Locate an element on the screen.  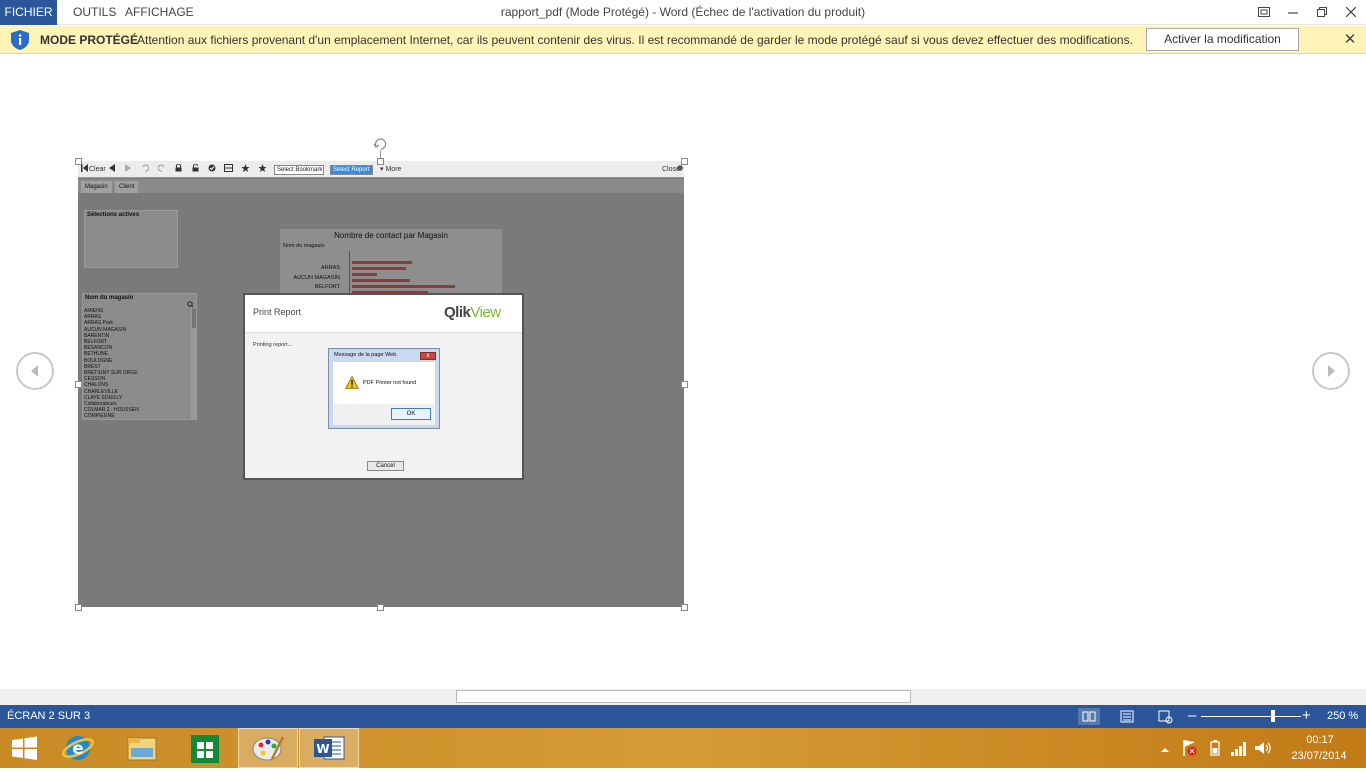
qlikview-logo: QlikView is located at coordinates (472, 312).